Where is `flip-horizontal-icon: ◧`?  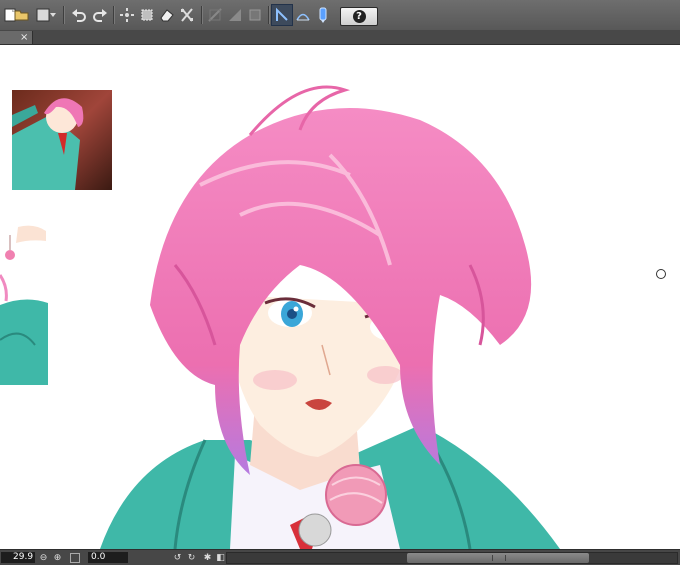
flip-horizontal-icon: ◧ is located at coordinates (220, 557).